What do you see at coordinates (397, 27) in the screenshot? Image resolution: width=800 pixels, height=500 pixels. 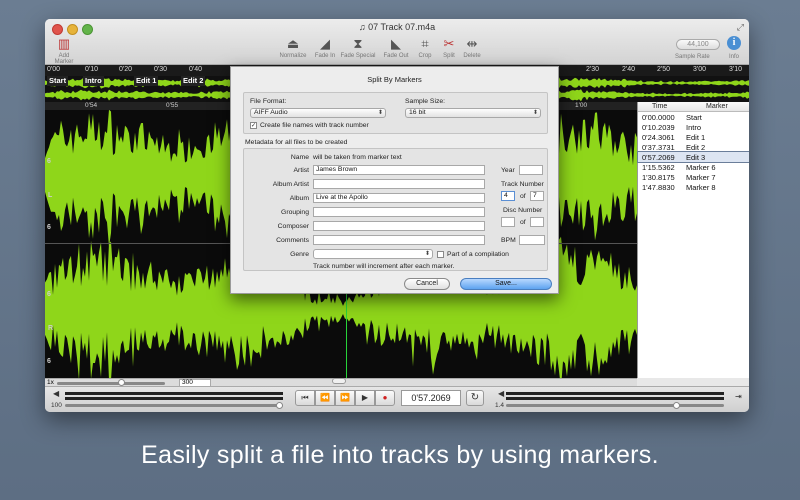 I see `window-title: ♫ 07 Track 07.m4a` at bounding box center [397, 27].